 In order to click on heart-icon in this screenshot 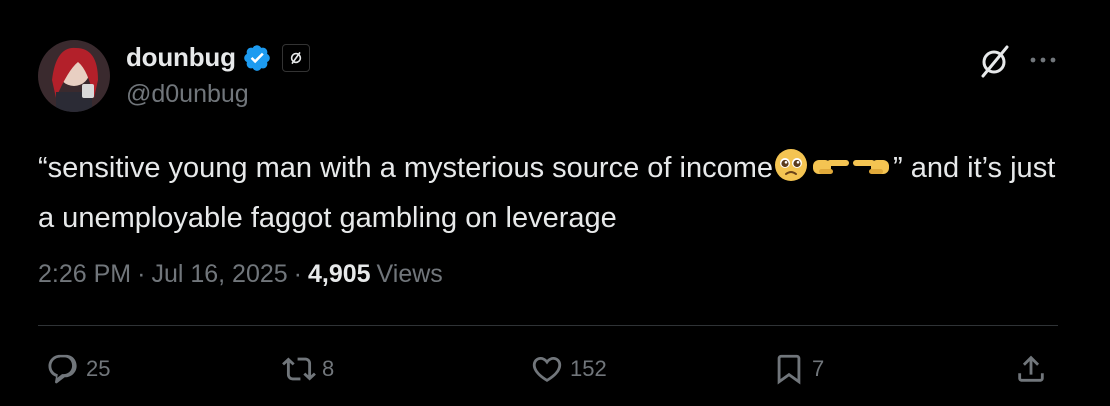, I will do `click(547, 369)`.